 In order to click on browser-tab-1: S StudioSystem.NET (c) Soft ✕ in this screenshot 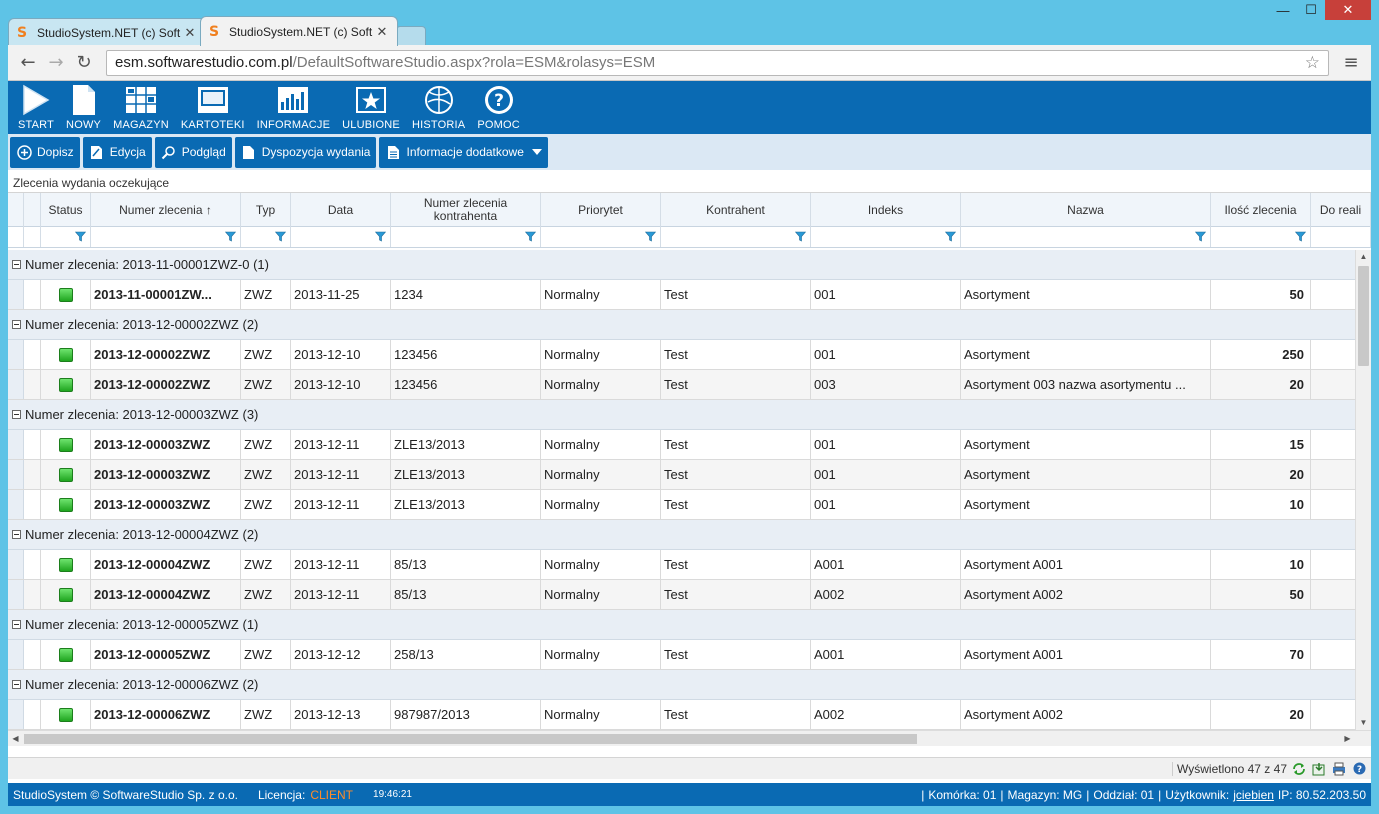, I will do `click(107, 32)`.